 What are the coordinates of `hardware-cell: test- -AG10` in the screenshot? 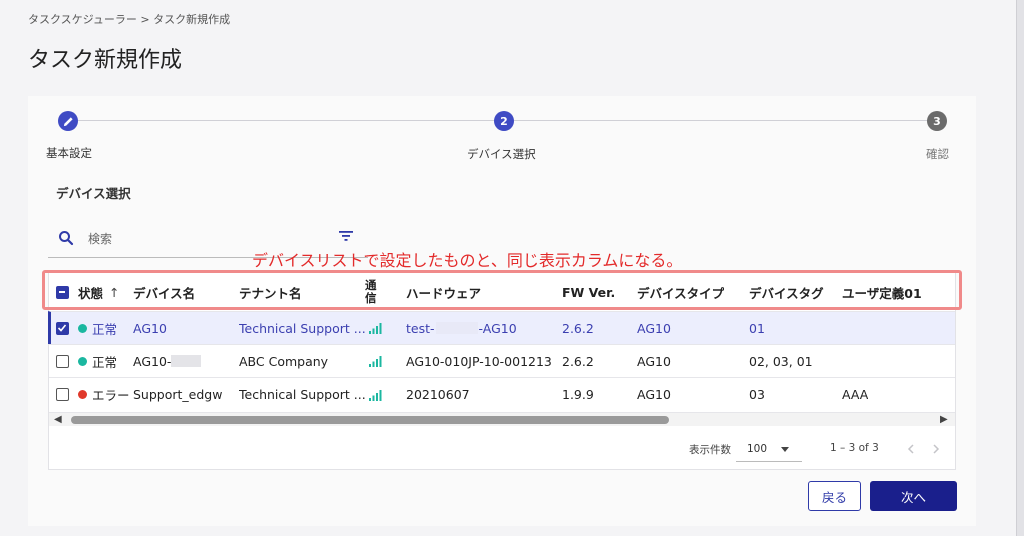 It's located at (461, 328).